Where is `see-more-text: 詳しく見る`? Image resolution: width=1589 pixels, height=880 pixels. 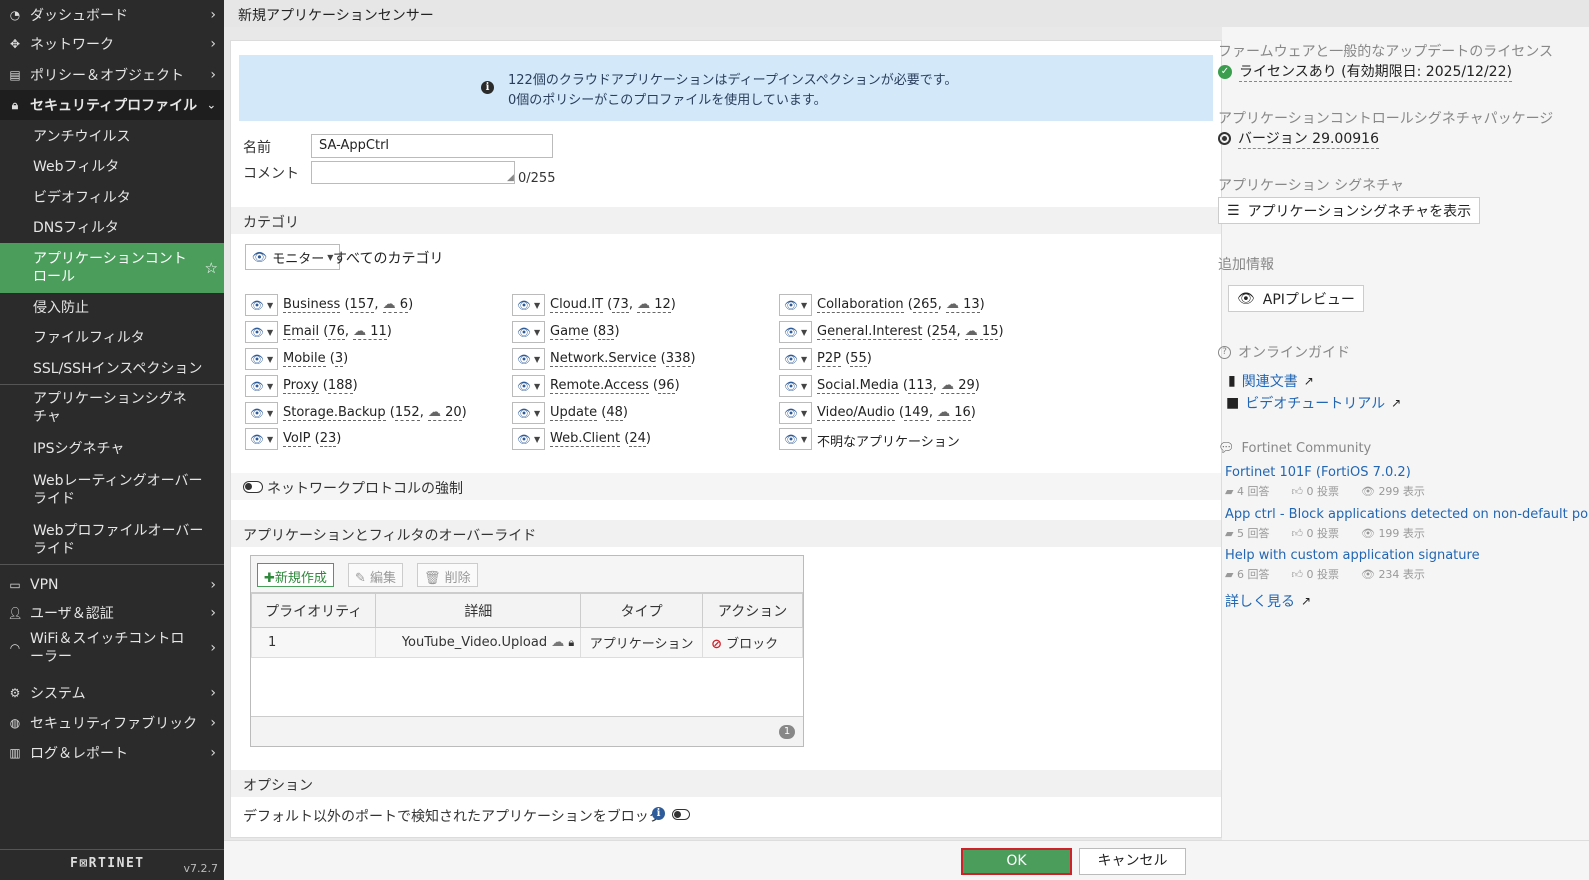
see-more-text: 詳しく見る is located at coordinates (1260, 602).